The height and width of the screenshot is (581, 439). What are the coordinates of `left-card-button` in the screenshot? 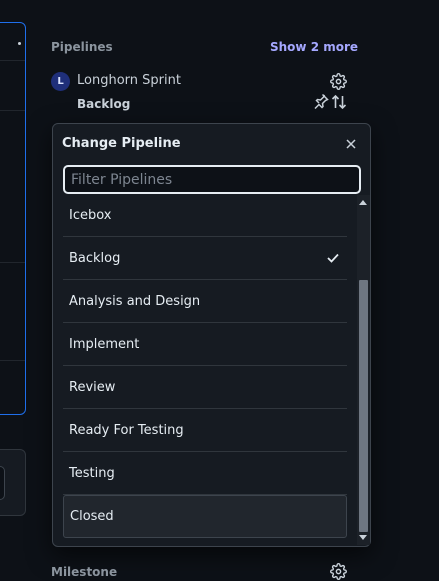 It's located at (2, 483).